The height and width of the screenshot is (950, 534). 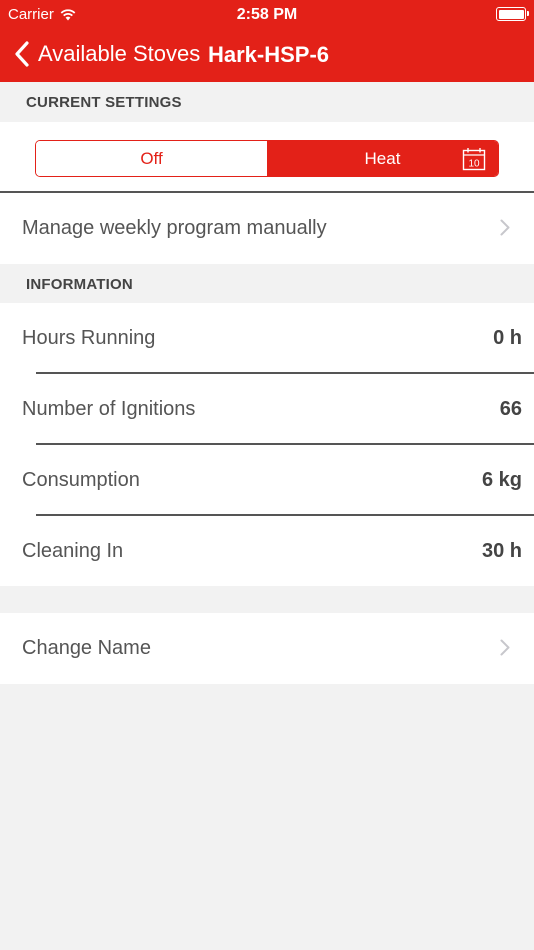 What do you see at coordinates (104, 102) in the screenshot?
I see `current-settings-header: CURRENT SETTINGS` at bounding box center [104, 102].